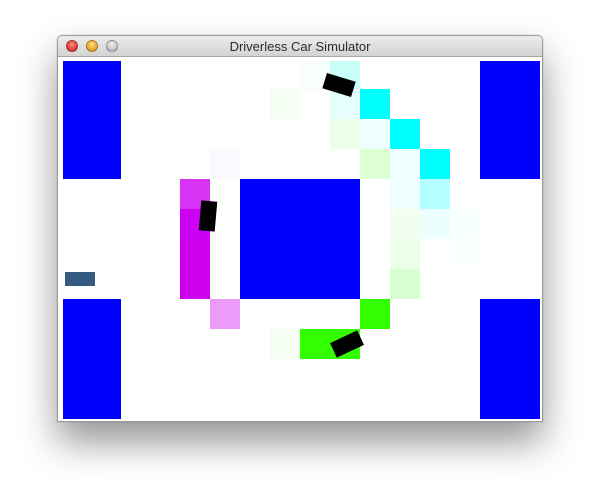 This screenshot has height=502, width=600. Describe the element at coordinates (208, 216) in the screenshot. I see `car-left` at that location.